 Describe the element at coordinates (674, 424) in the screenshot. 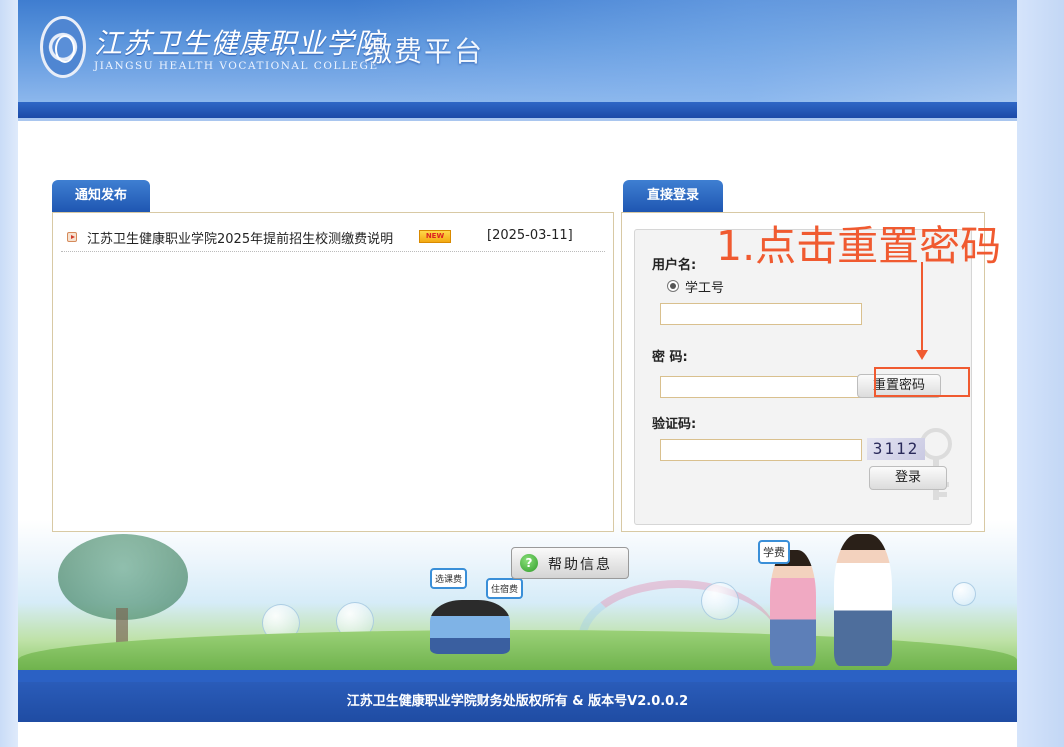

I see `captcha-label: 验证码:` at that location.